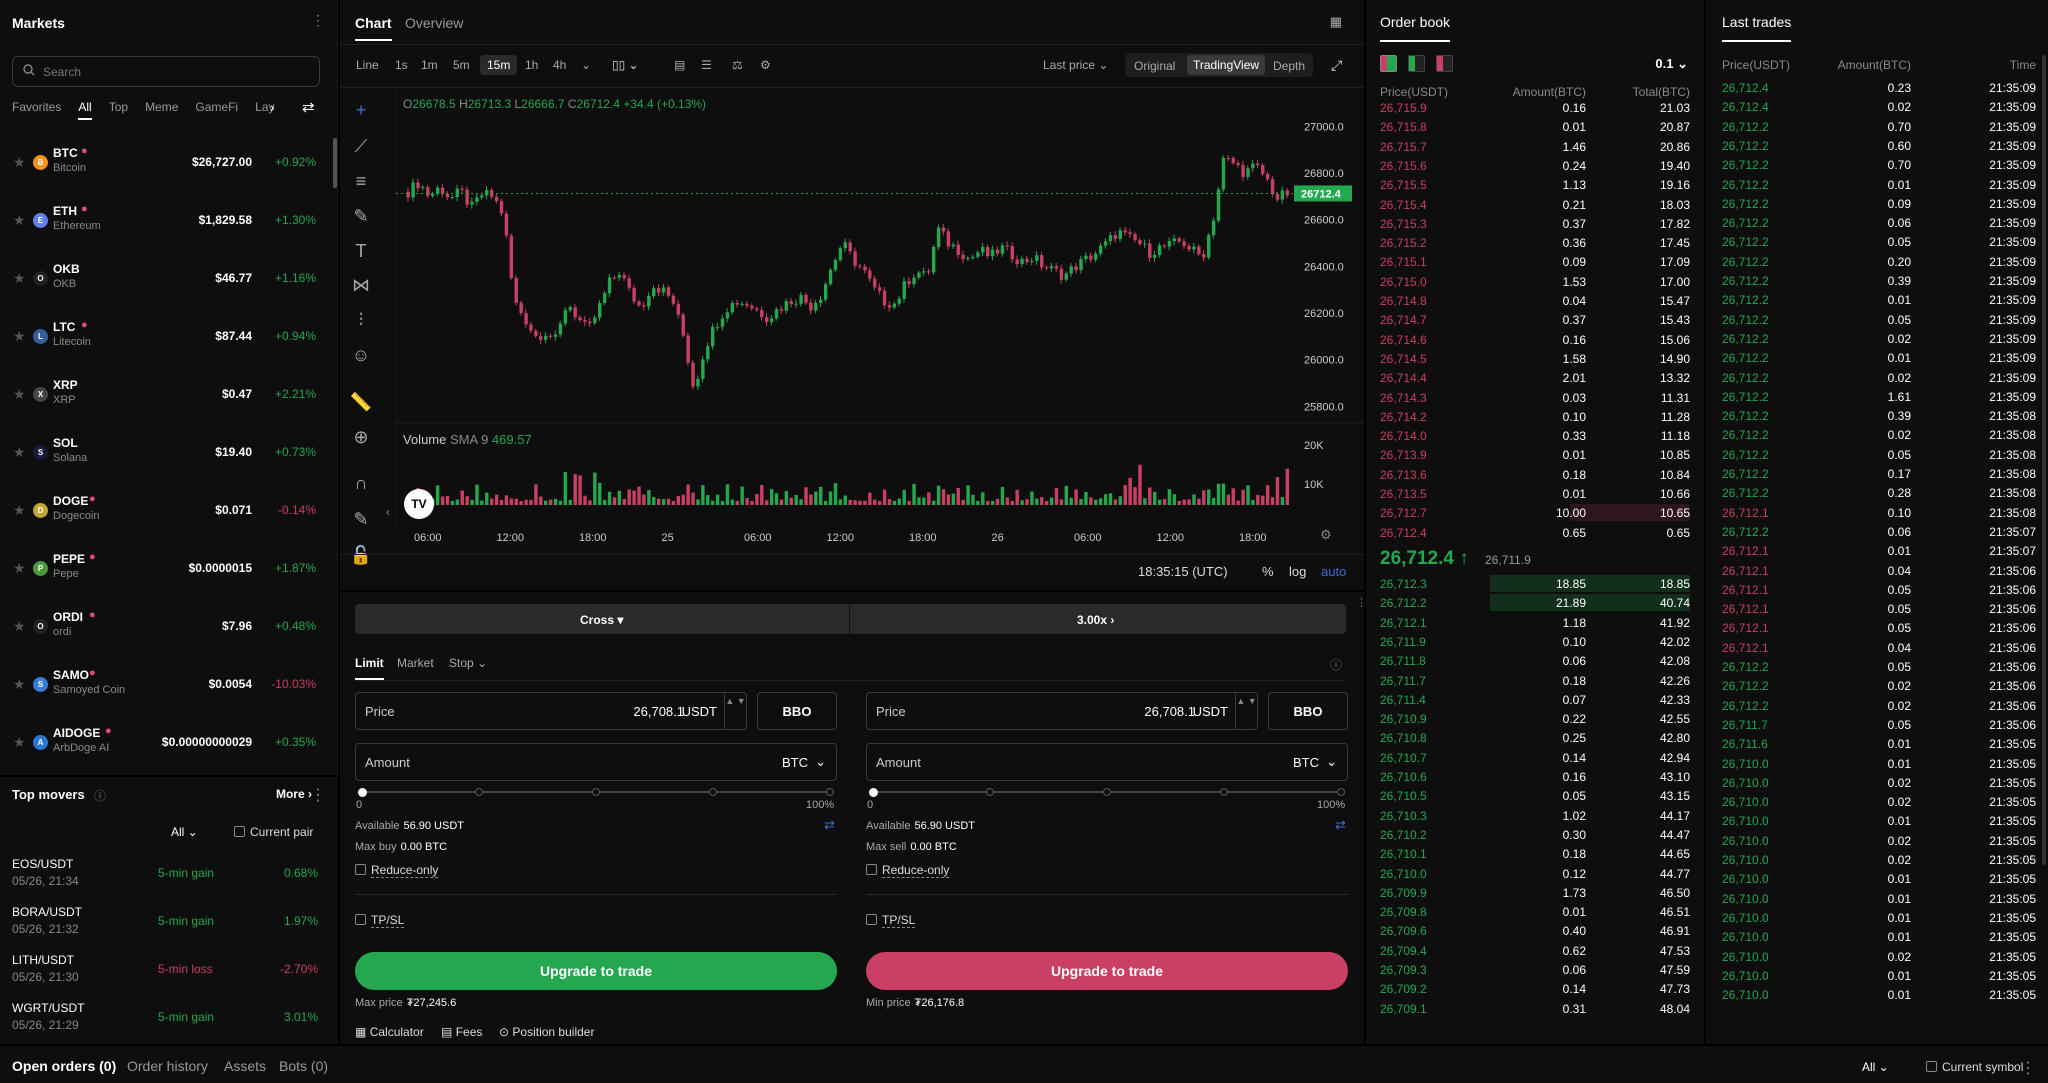 The height and width of the screenshot is (1083, 2048). Describe the element at coordinates (461, 1032) in the screenshot. I see `fees-button: ▤ Fees` at that location.